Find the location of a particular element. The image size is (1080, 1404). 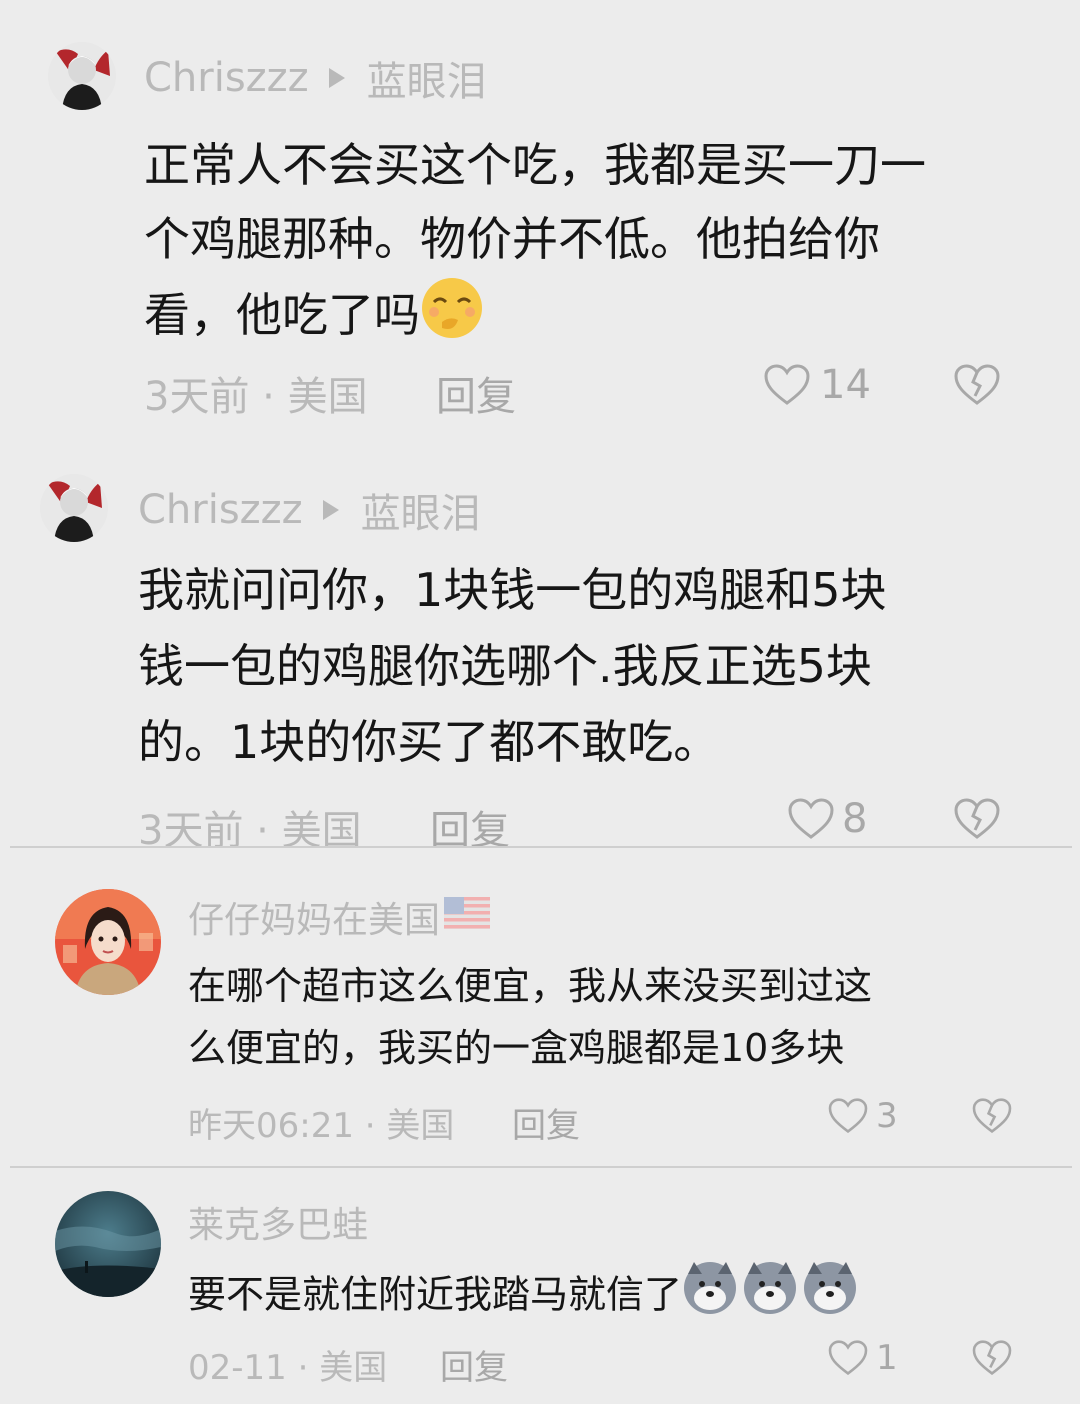

comment-line-with-emoji: 要不是就住附近我踏马就信了 is located at coordinates (523, 1297).